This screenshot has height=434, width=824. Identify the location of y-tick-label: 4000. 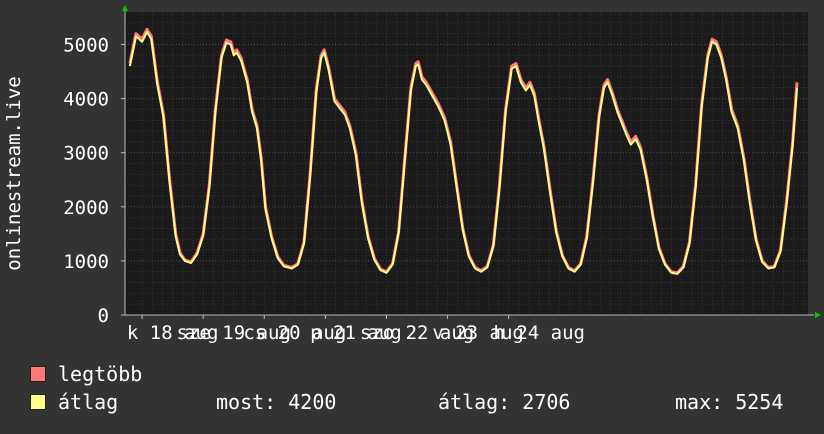
(86, 100).